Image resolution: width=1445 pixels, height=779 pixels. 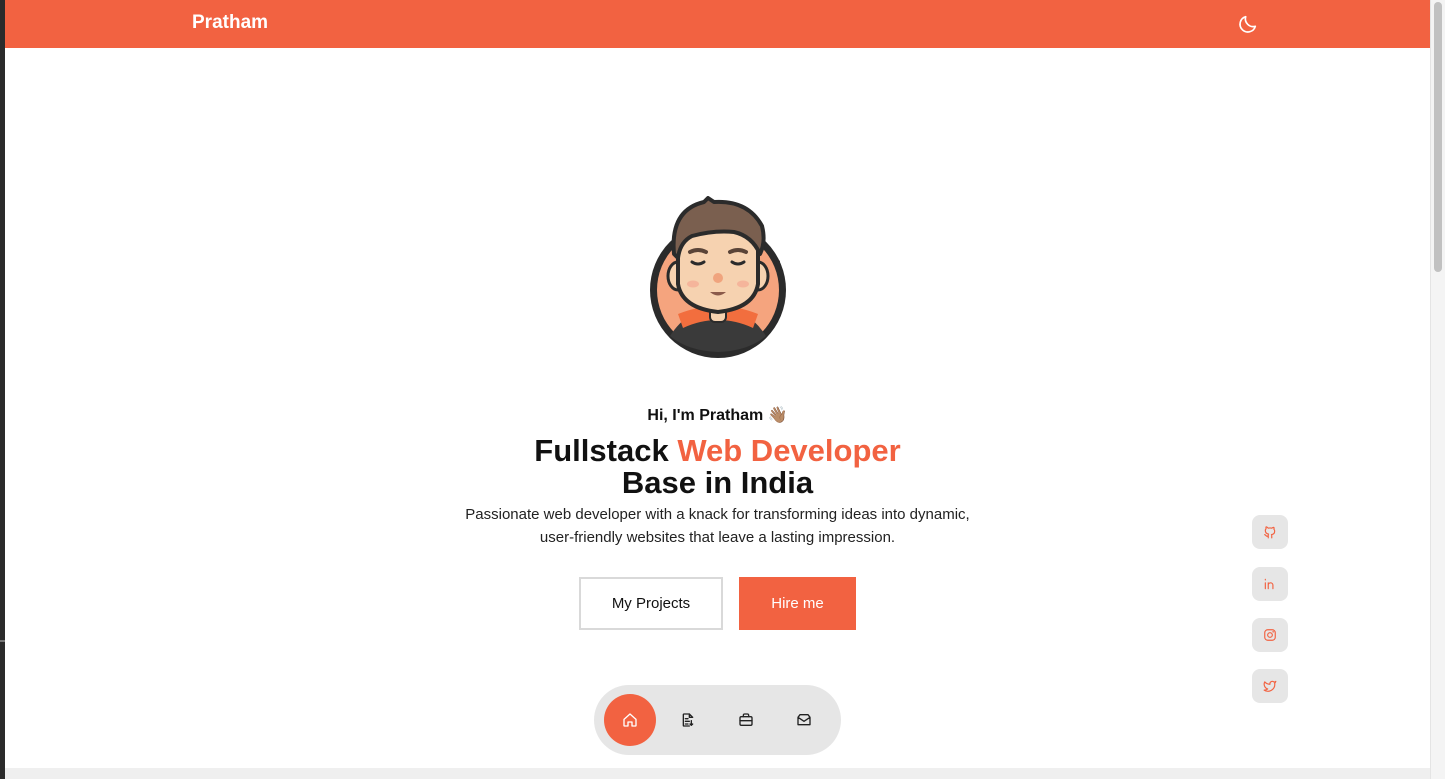 What do you see at coordinates (717, 773) in the screenshot?
I see `bottom-edge` at bounding box center [717, 773].